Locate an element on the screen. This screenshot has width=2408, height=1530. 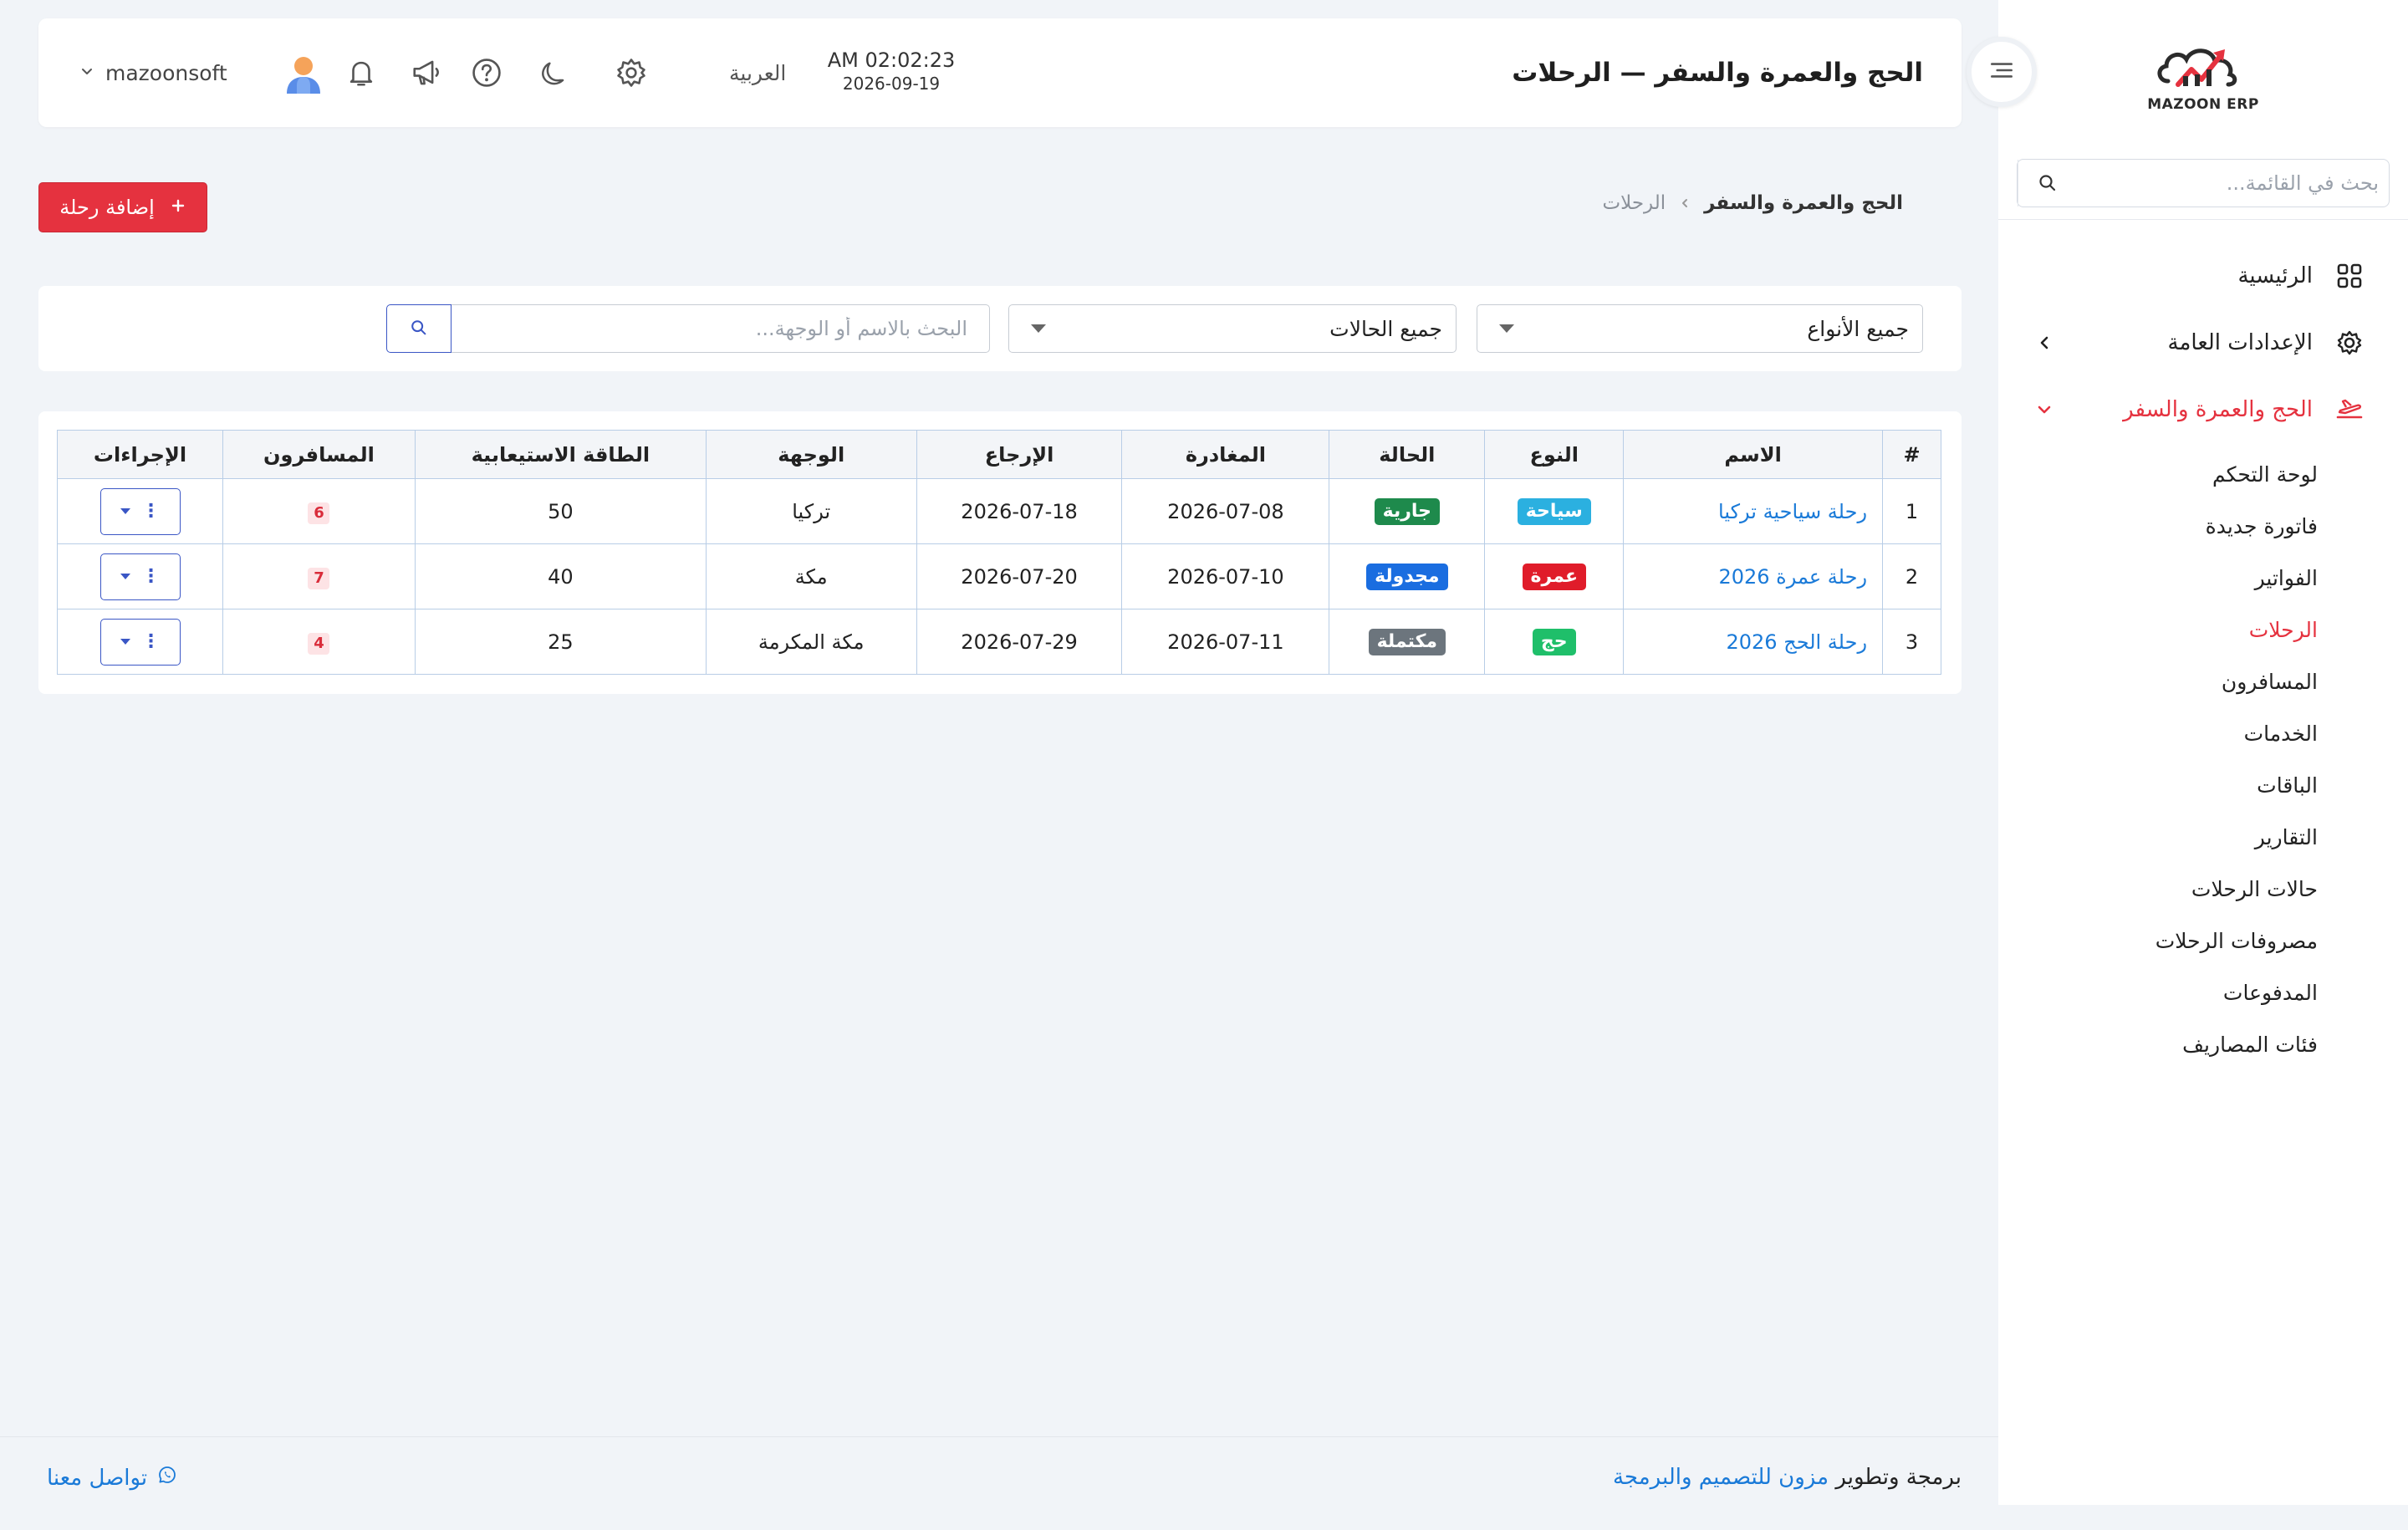
sidebar-item-label: الرئيسية is located at coordinates (2275, 275).